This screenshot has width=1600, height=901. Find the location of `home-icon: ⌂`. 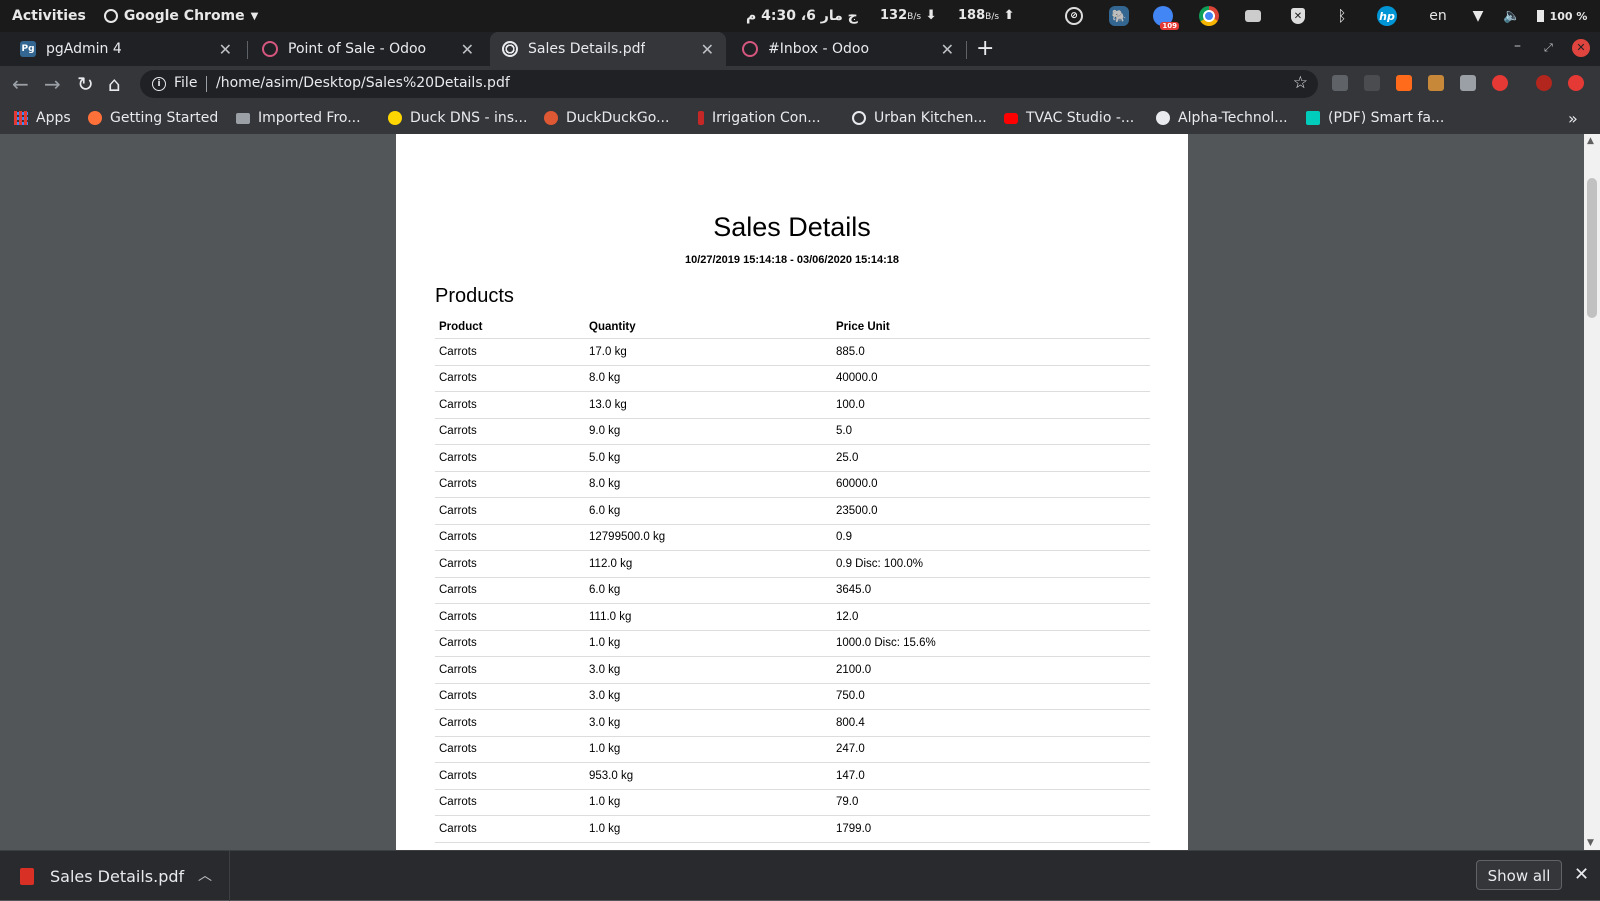

home-icon: ⌂ is located at coordinates (114, 84).